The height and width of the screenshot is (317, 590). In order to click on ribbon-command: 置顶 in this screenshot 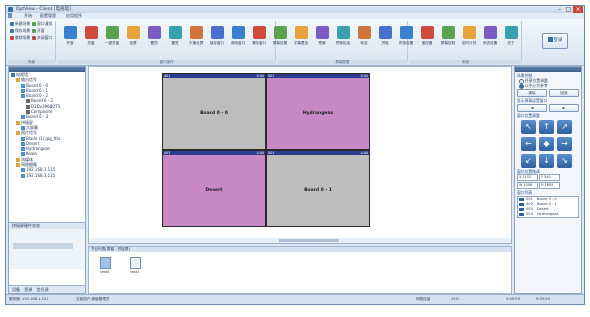, I will do `click(154, 38)`.